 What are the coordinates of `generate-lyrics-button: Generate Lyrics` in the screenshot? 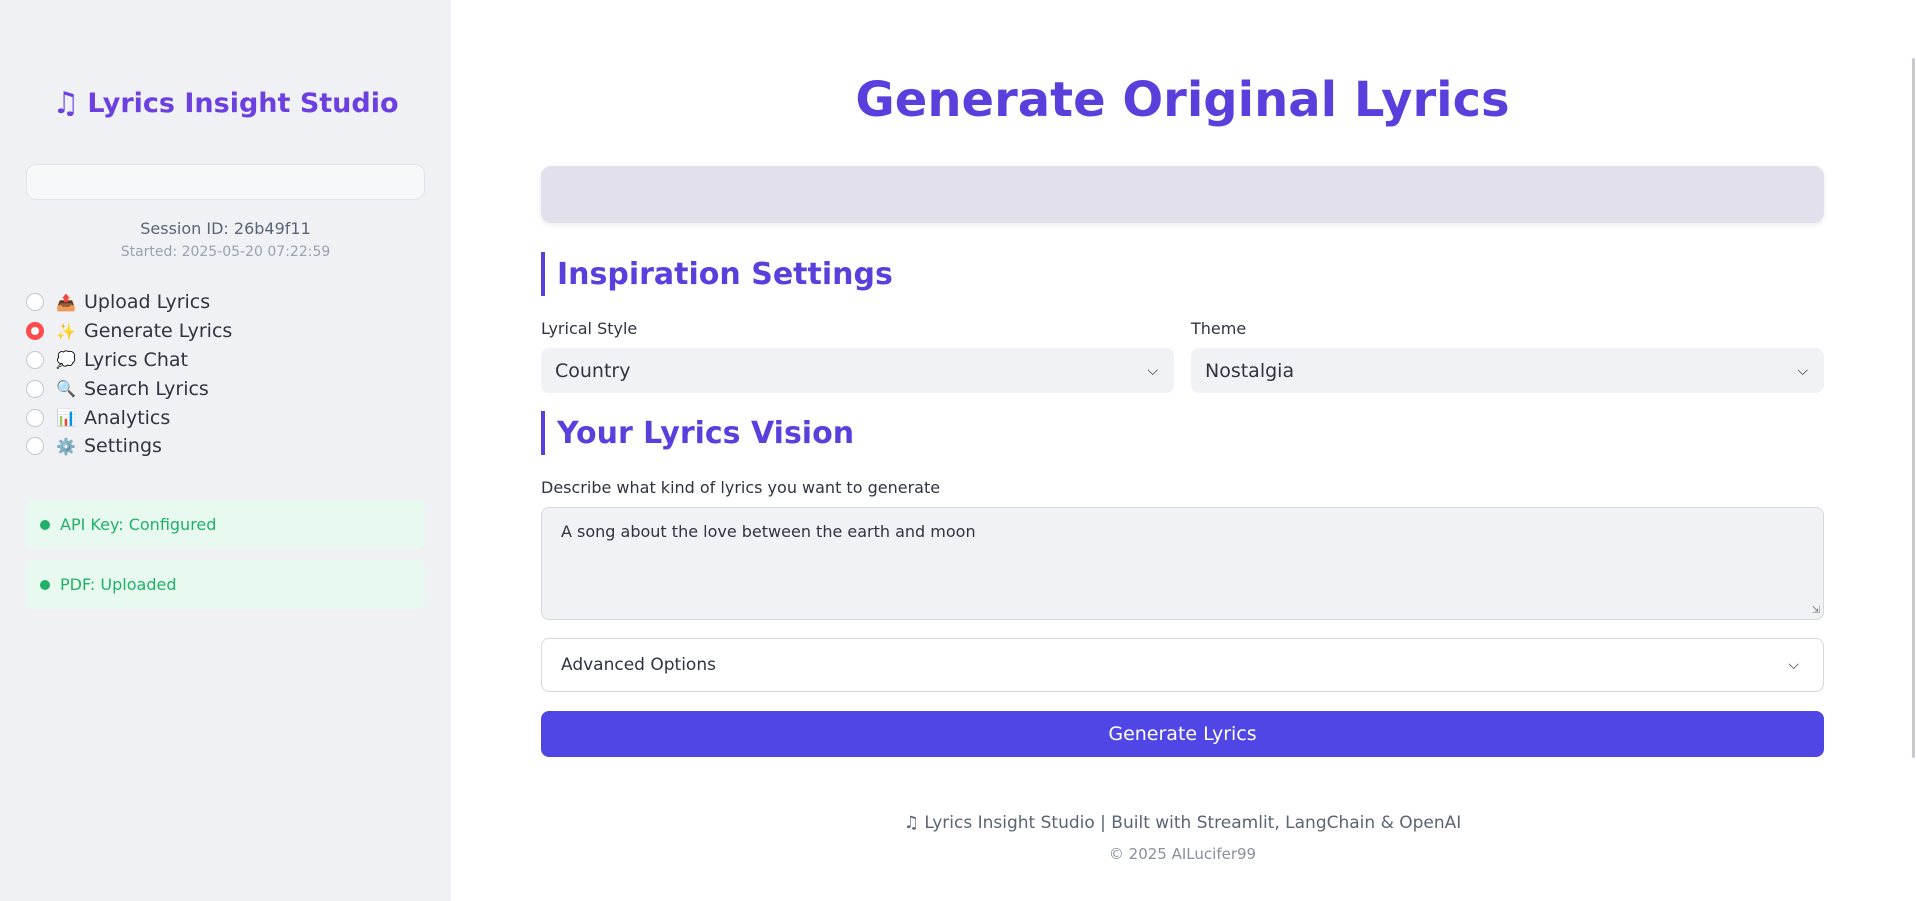 It's located at (1182, 734).